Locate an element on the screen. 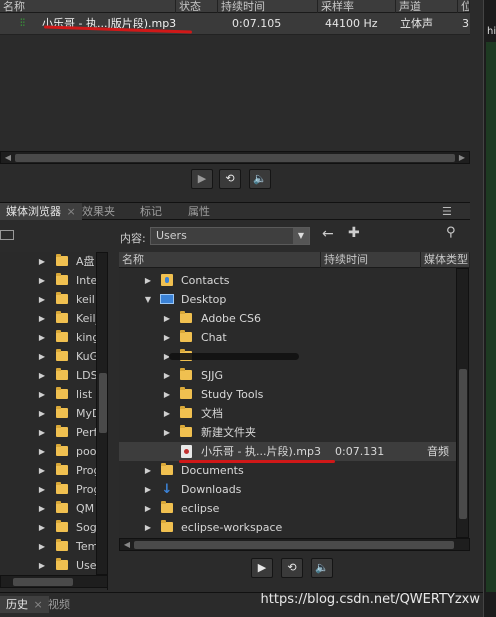  back-arrow-icon: ← is located at coordinates (328, 234).